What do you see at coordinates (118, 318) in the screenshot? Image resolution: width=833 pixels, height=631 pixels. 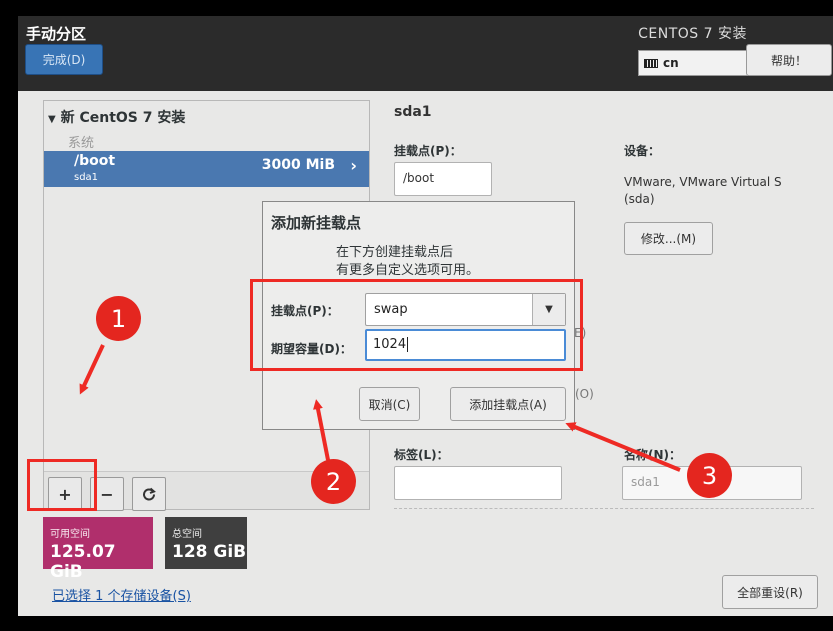 I see `annotation-step-1: 1` at bounding box center [118, 318].